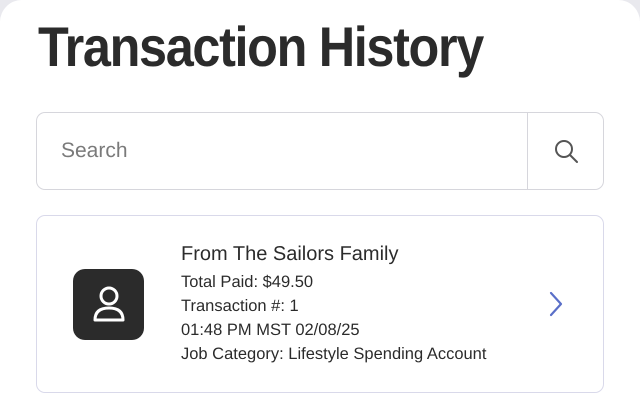 The image size is (640, 414). What do you see at coordinates (271, 330) in the screenshot?
I see `transaction-detail: 01:48 PM MST 02/08/25` at bounding box center [271, 330].